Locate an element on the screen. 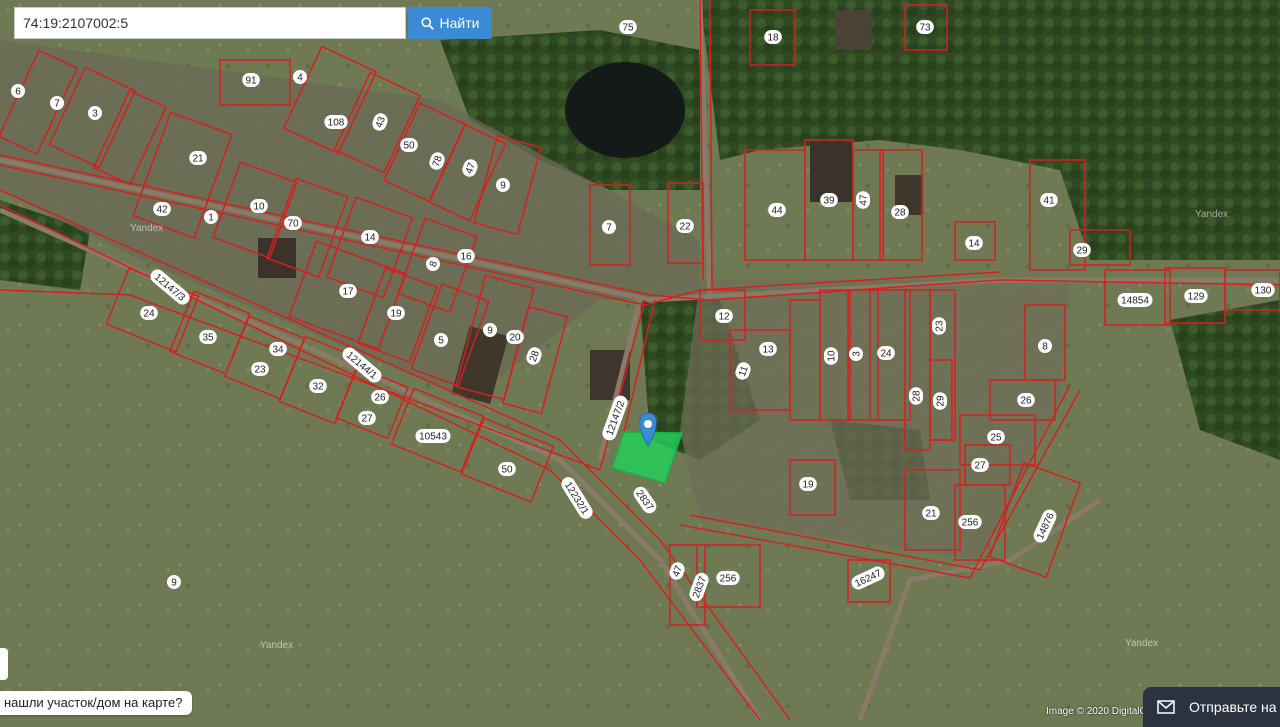 The height and width of the screenshot is (727, 1280). search-icon is located at coordinates (427, 23).